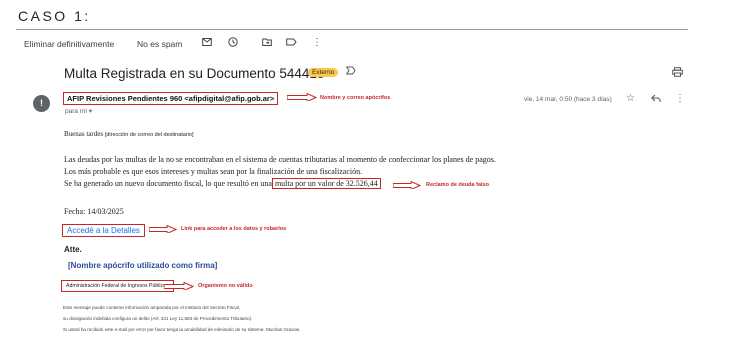 This screenshot has width=745, height=346. What do you see at coordinates (41, 103) in the screenshot?
I see `avatar: !` at bounding box center [41, 103].